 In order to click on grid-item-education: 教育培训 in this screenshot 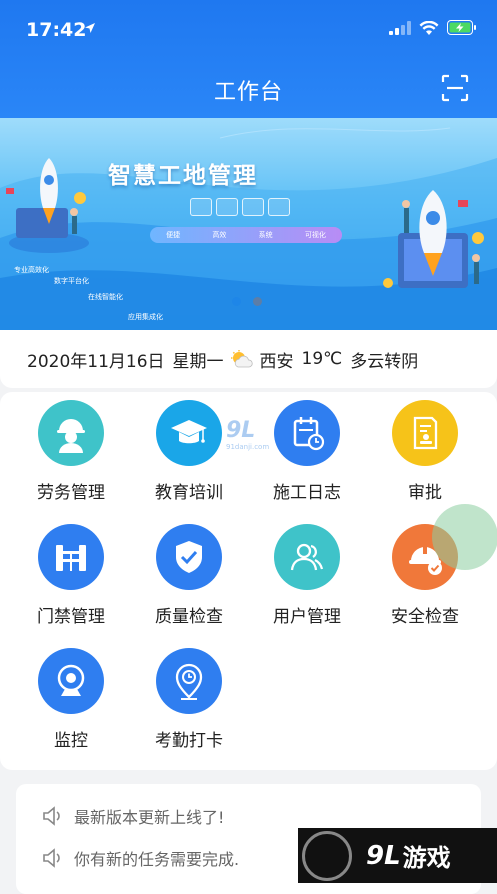, I will do `click(189, 451)`.